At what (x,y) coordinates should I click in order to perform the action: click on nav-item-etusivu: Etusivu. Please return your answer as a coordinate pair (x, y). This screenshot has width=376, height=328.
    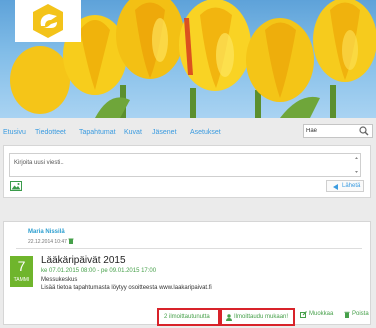
    Looking at the image, I should click on (14, 132).